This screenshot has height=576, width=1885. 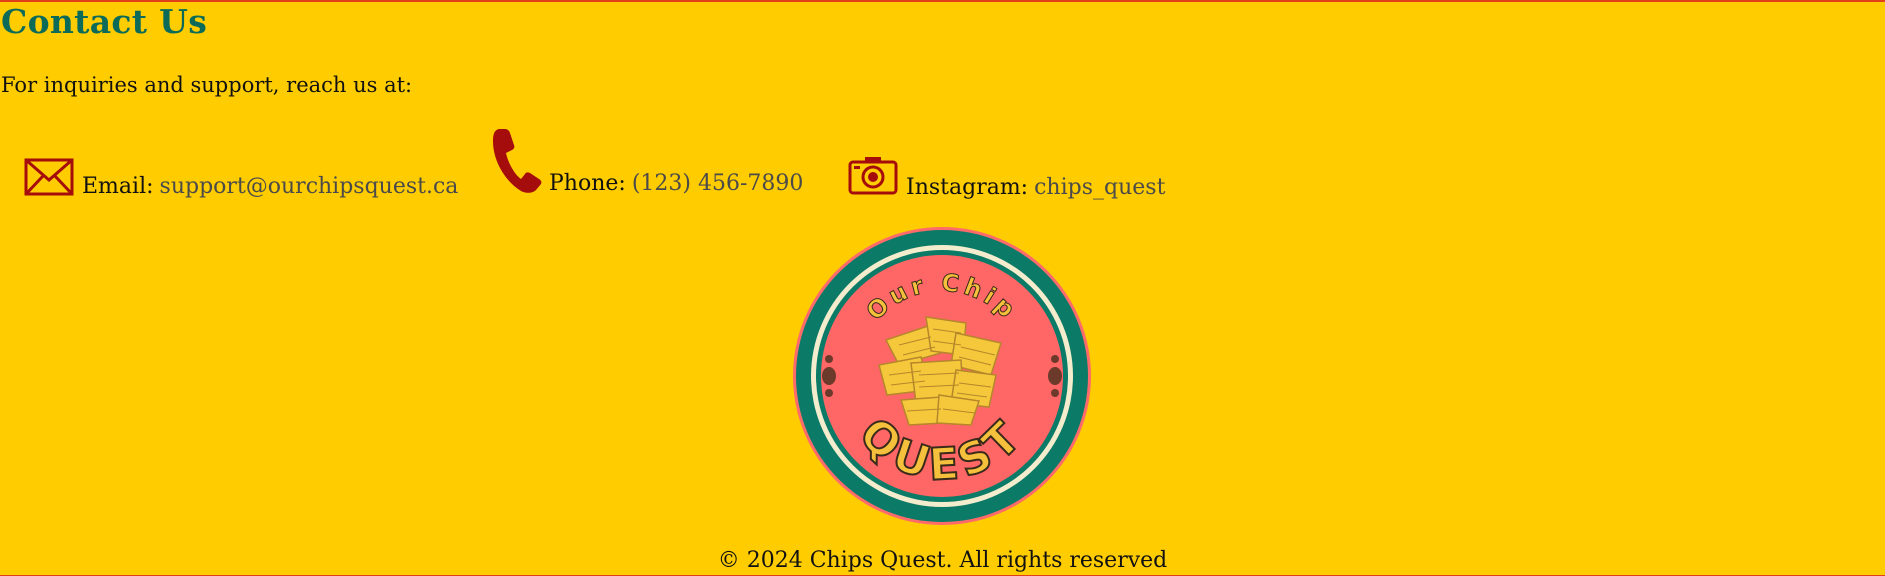 What do you see at coordinates (1099, 188) in the screenshot?
I see `instagram-link: chips_quest` at bounding box center [1099, 188].